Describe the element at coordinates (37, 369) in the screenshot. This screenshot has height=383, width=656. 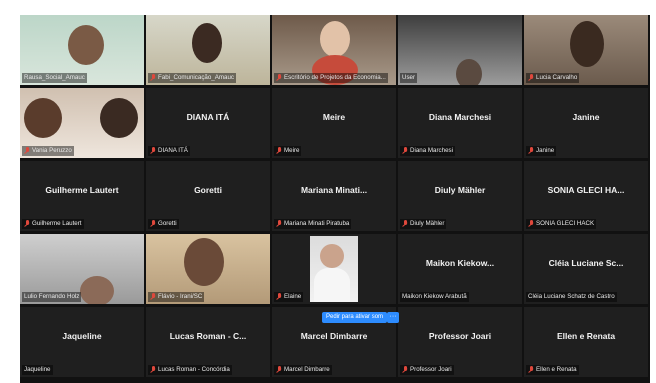
I see `participant-name: Jaqueline` at that location.